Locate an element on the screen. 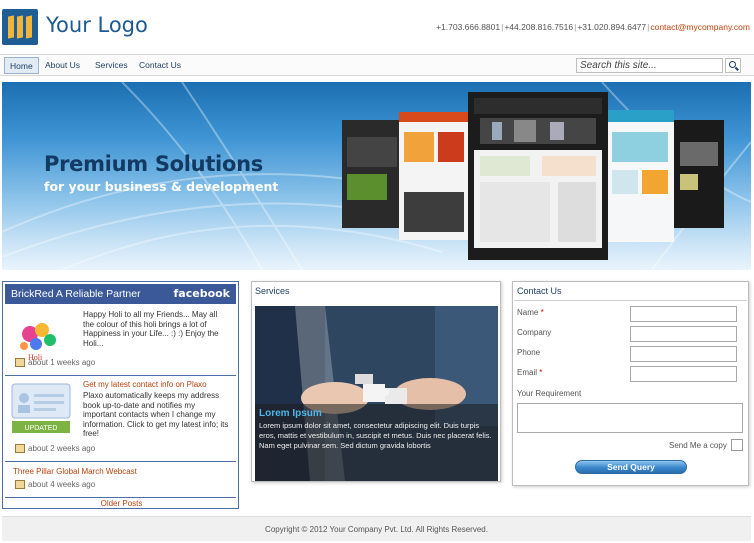 This screenshot has width=754, height=543. nav-home: Home is located at coordinates (21, 65).